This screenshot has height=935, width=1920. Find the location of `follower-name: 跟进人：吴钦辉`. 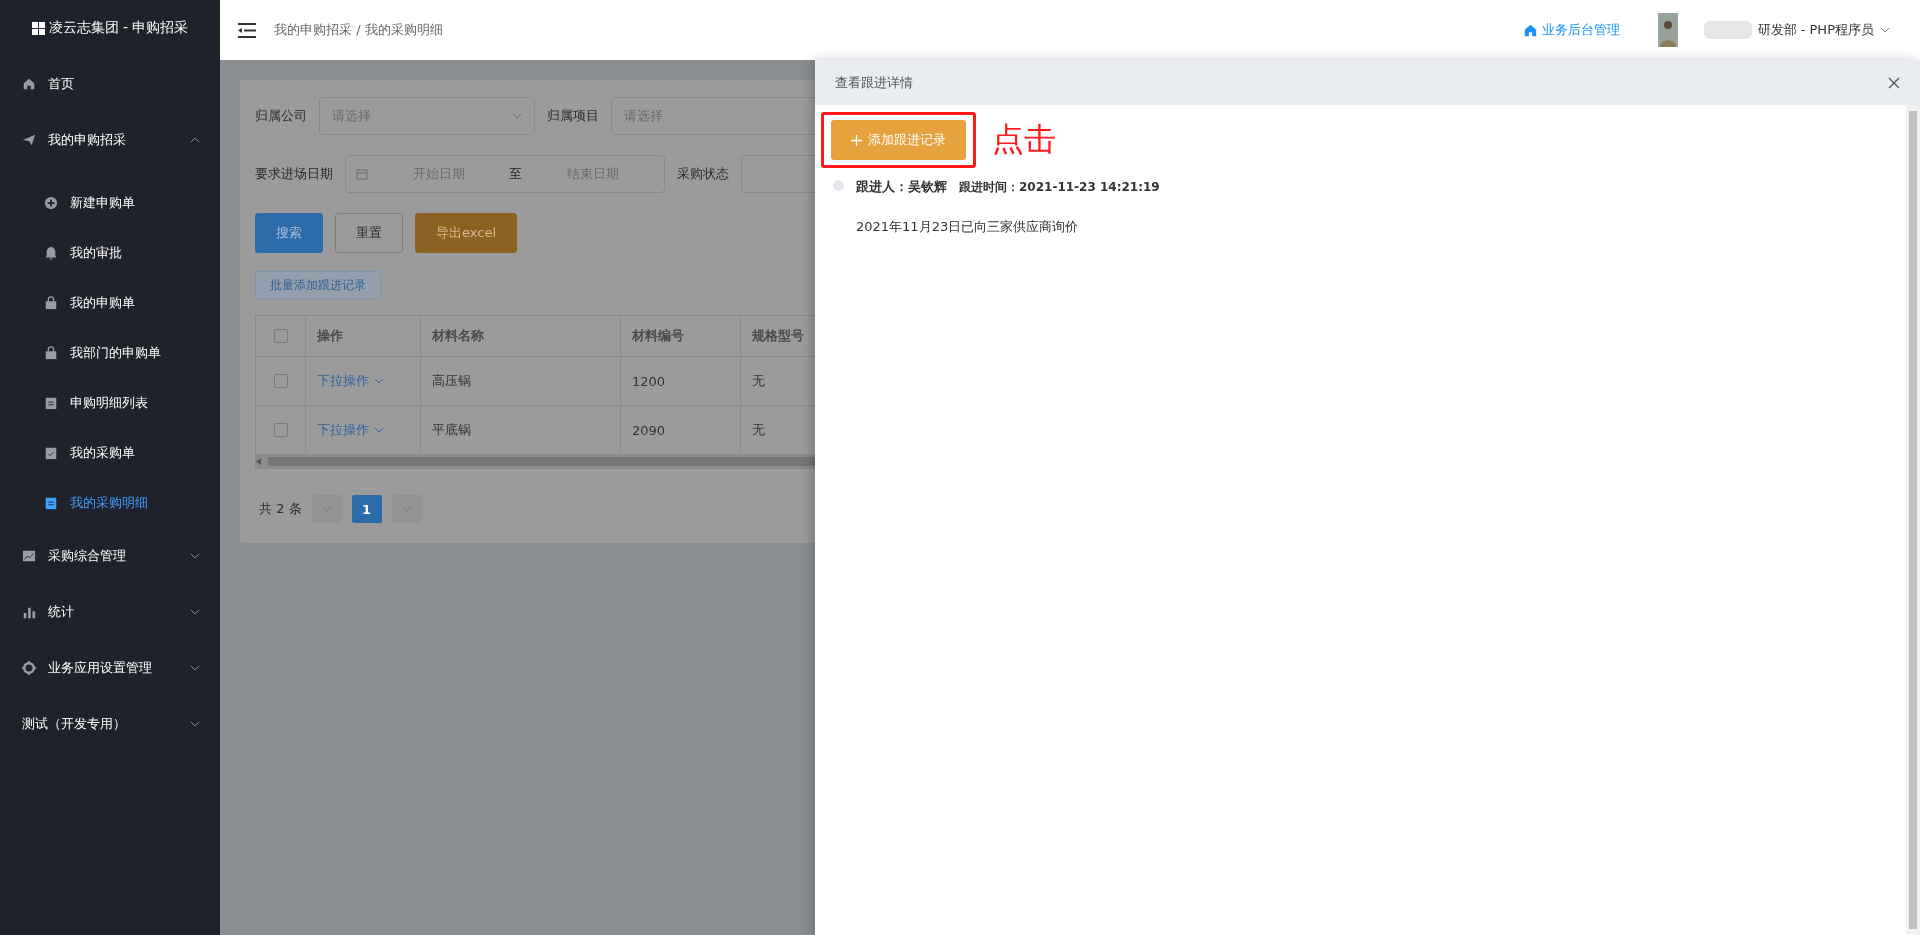

follower-name: 跟进人：吴钦辉 is located at coordinates (901, 187).